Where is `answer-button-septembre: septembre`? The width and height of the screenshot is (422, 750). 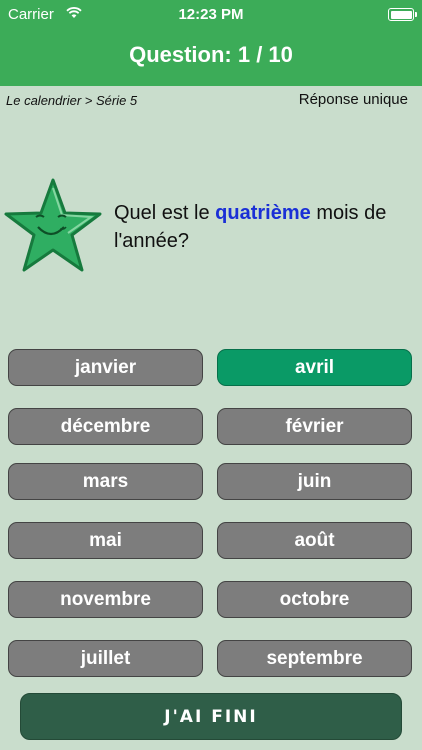 answer-button-septembre: septembre is located at coordinates (314, 658).